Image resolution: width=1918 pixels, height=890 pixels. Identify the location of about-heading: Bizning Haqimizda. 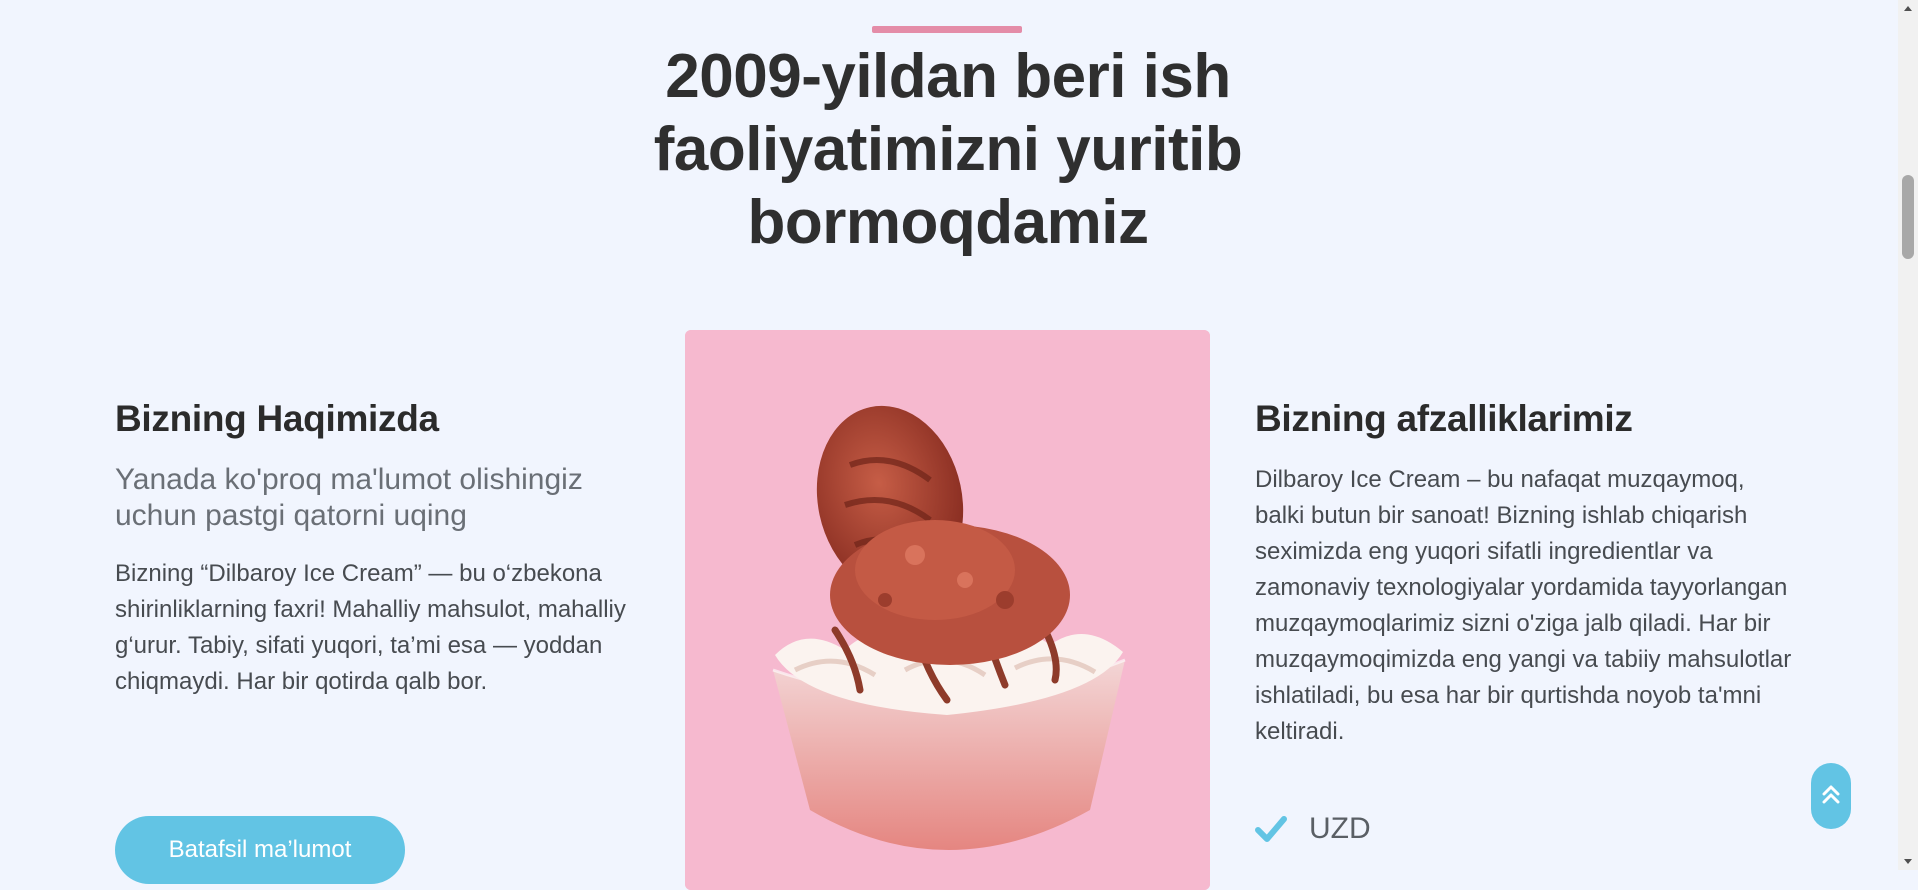
(277, 418).